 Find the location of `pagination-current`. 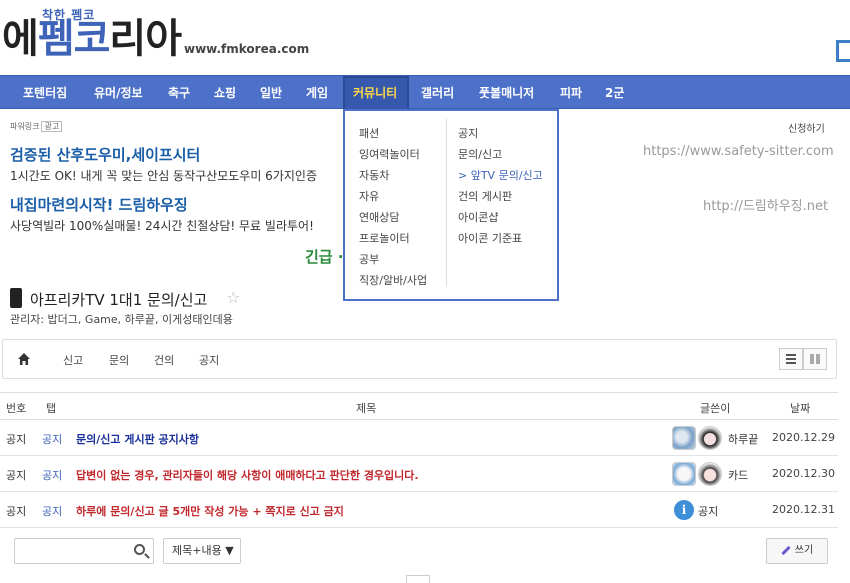

pagination-current is located at coordinates (418, 579).